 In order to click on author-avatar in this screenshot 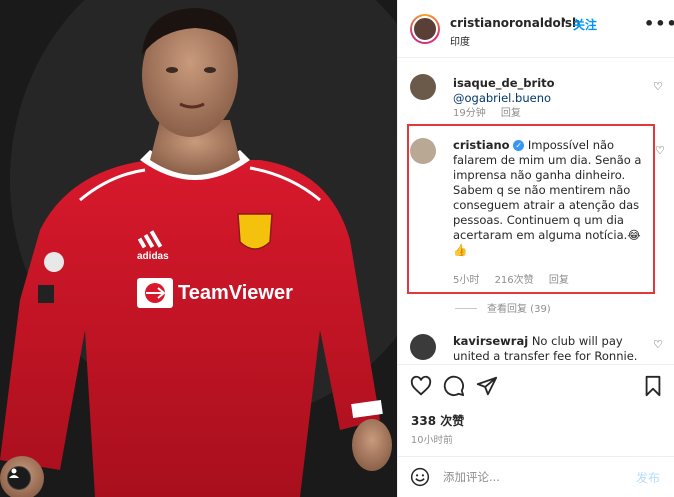, I will do `click(425, 29)`.